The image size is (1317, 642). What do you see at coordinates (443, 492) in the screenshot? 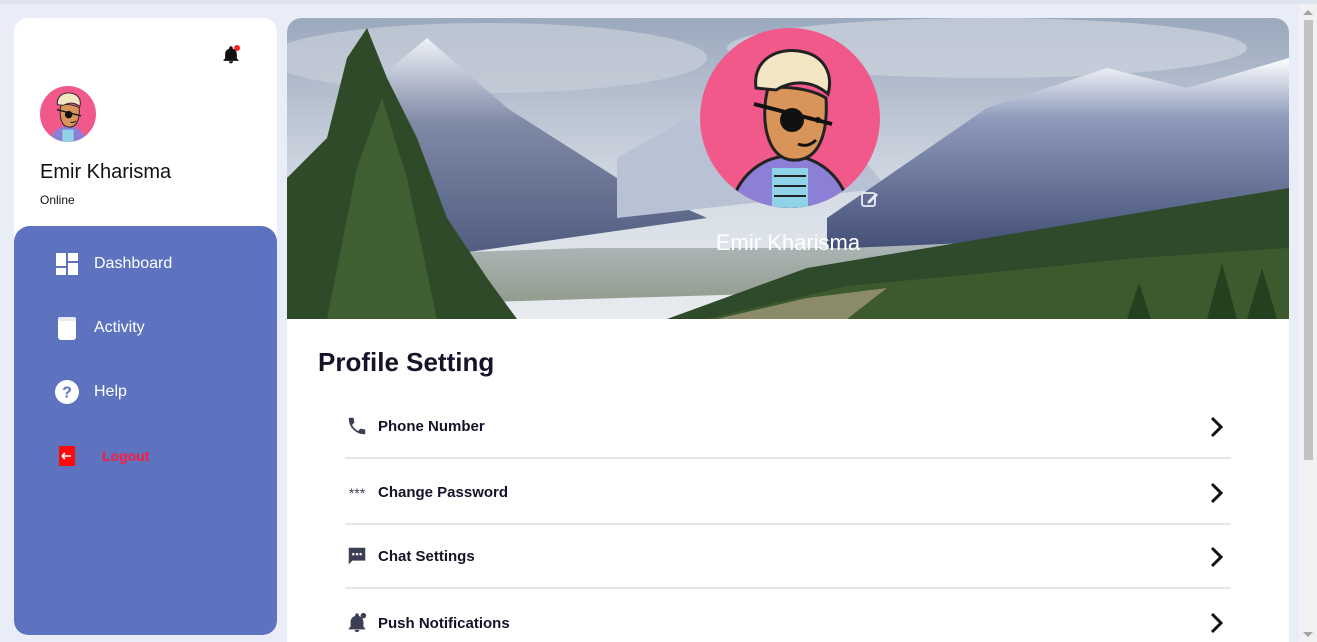
I see `setting-label: Change Password` at bounding box center [443, 492].